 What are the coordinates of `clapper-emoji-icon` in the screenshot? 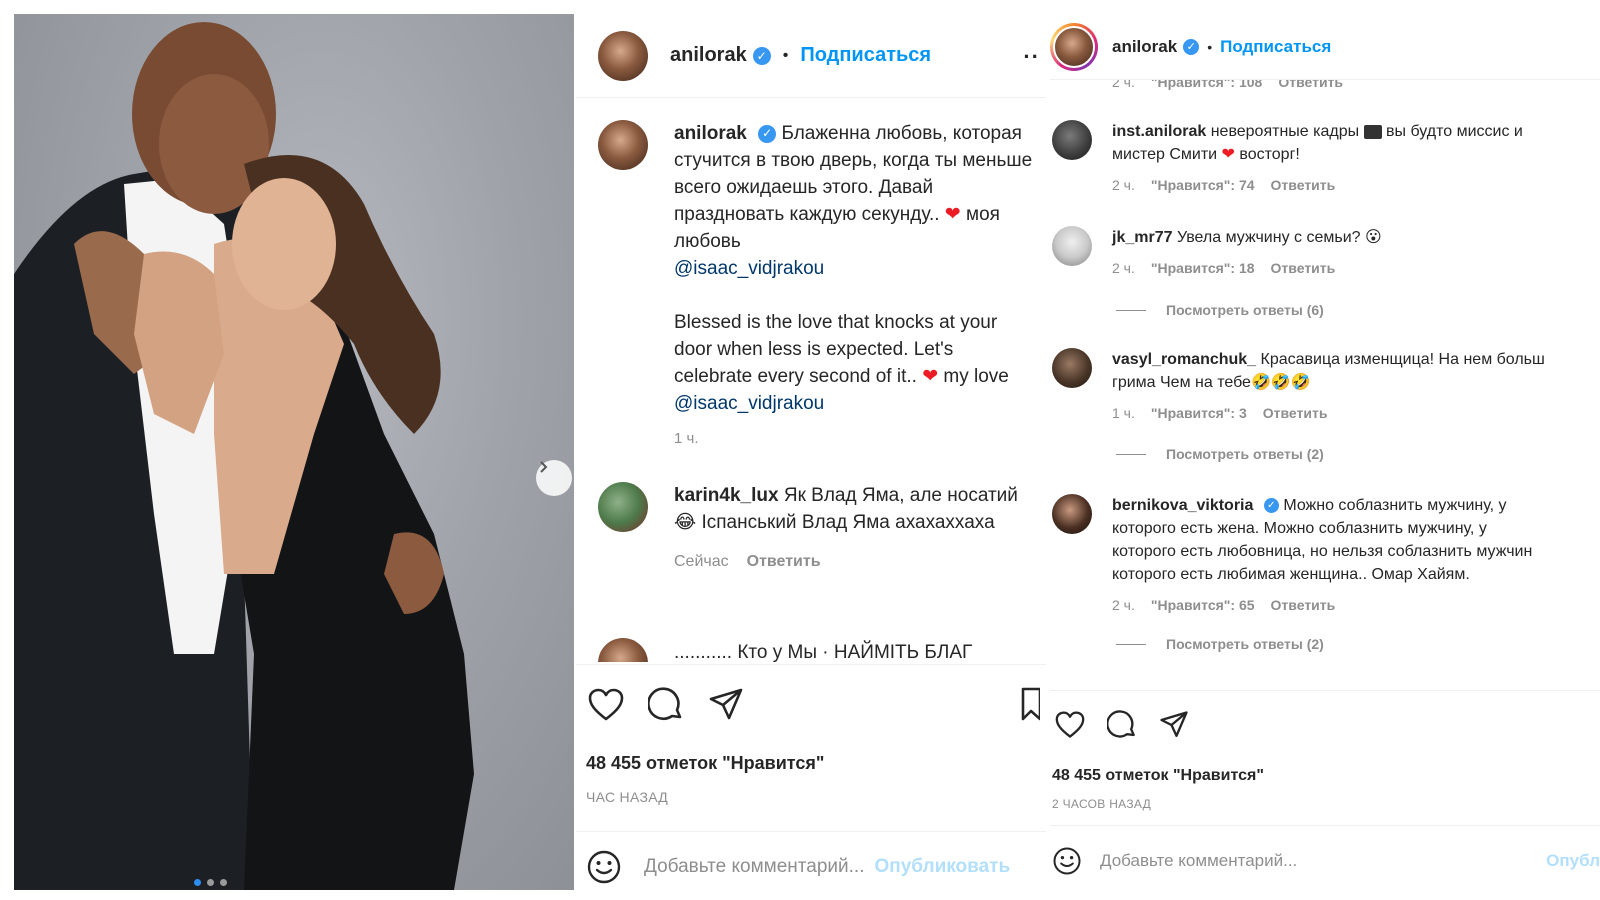 It's located at (1372, 131).